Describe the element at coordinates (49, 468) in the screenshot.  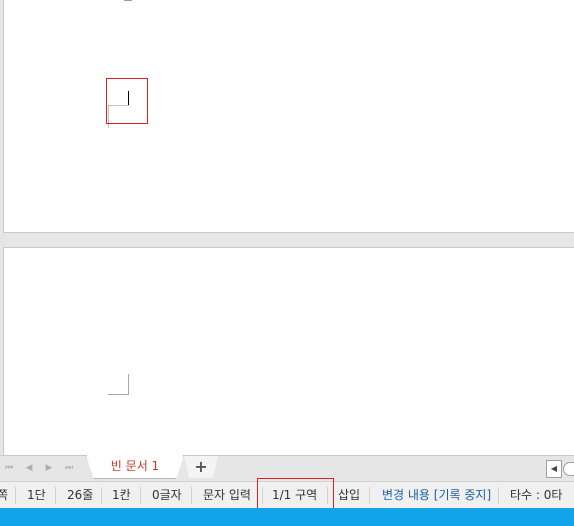
I see `next-tab-icon: ▶` at that location.